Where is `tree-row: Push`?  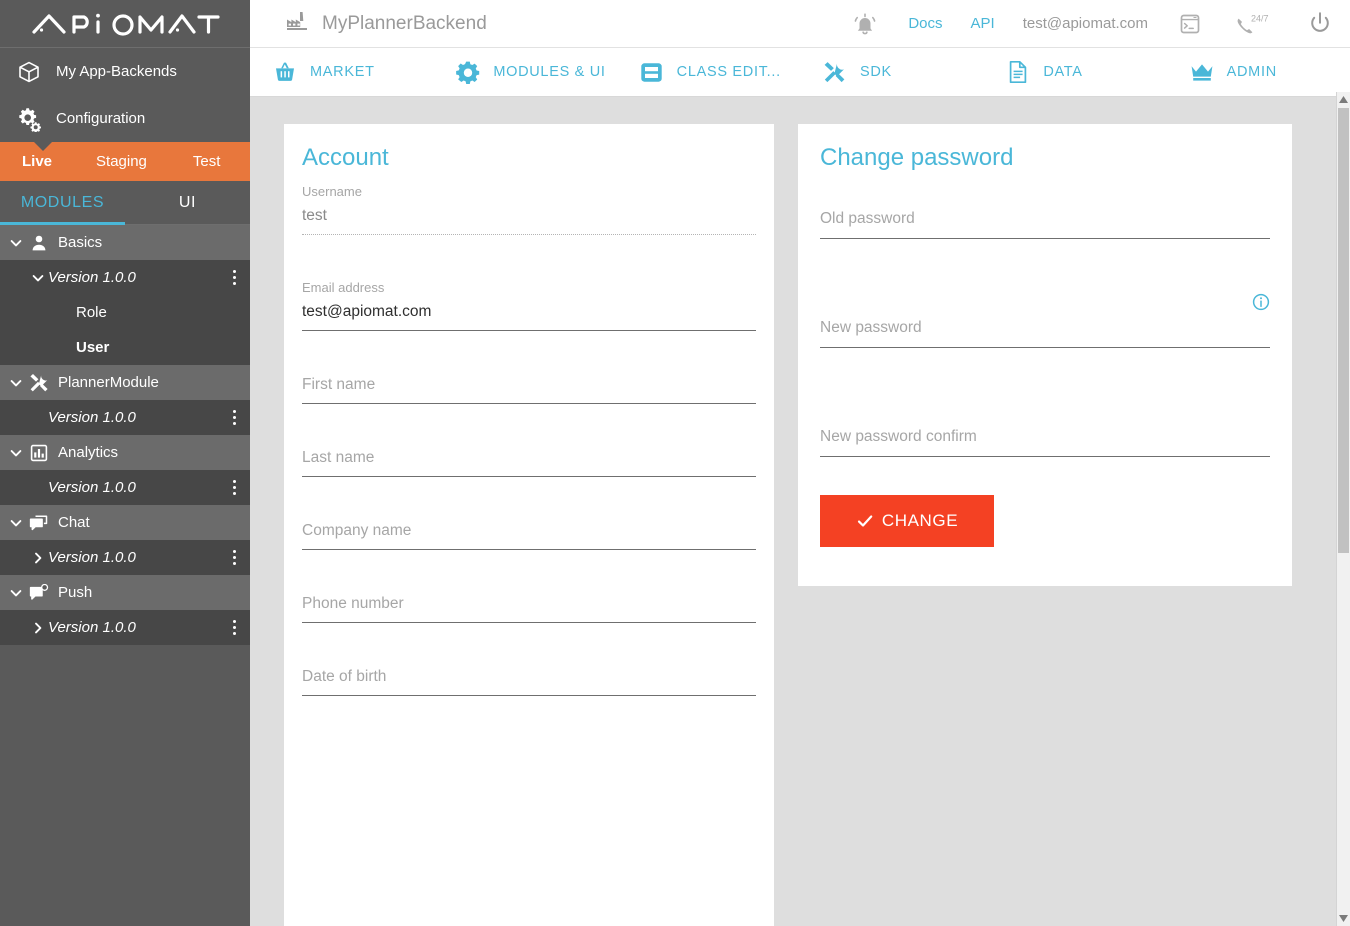
tree-row: Push is located at coordinates (125, 592).